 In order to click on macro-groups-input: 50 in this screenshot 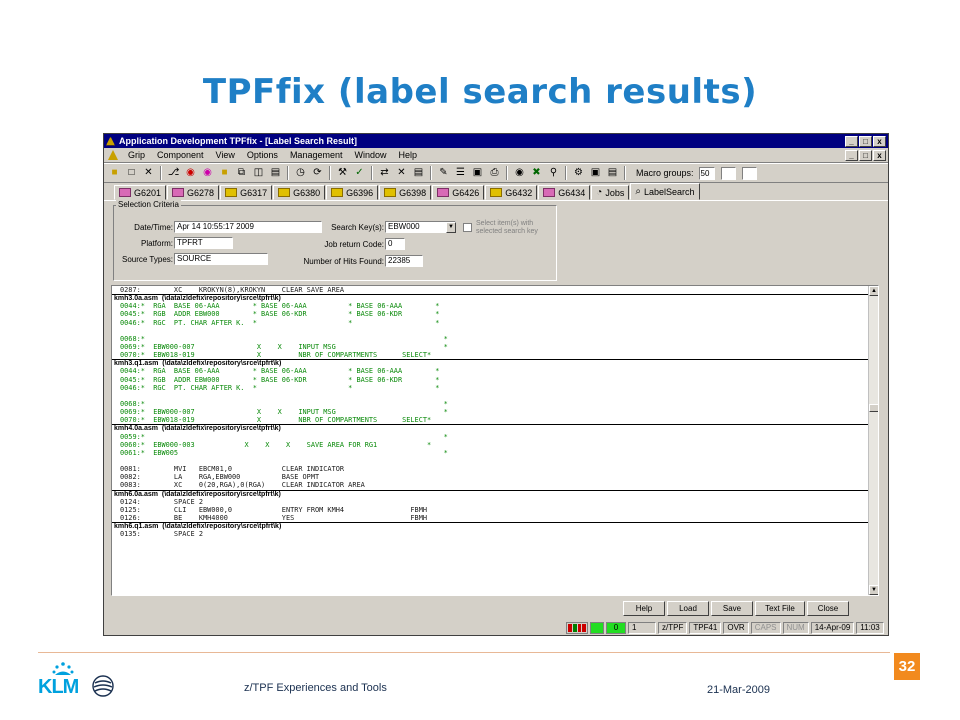, I will do `click(706, 173)`.